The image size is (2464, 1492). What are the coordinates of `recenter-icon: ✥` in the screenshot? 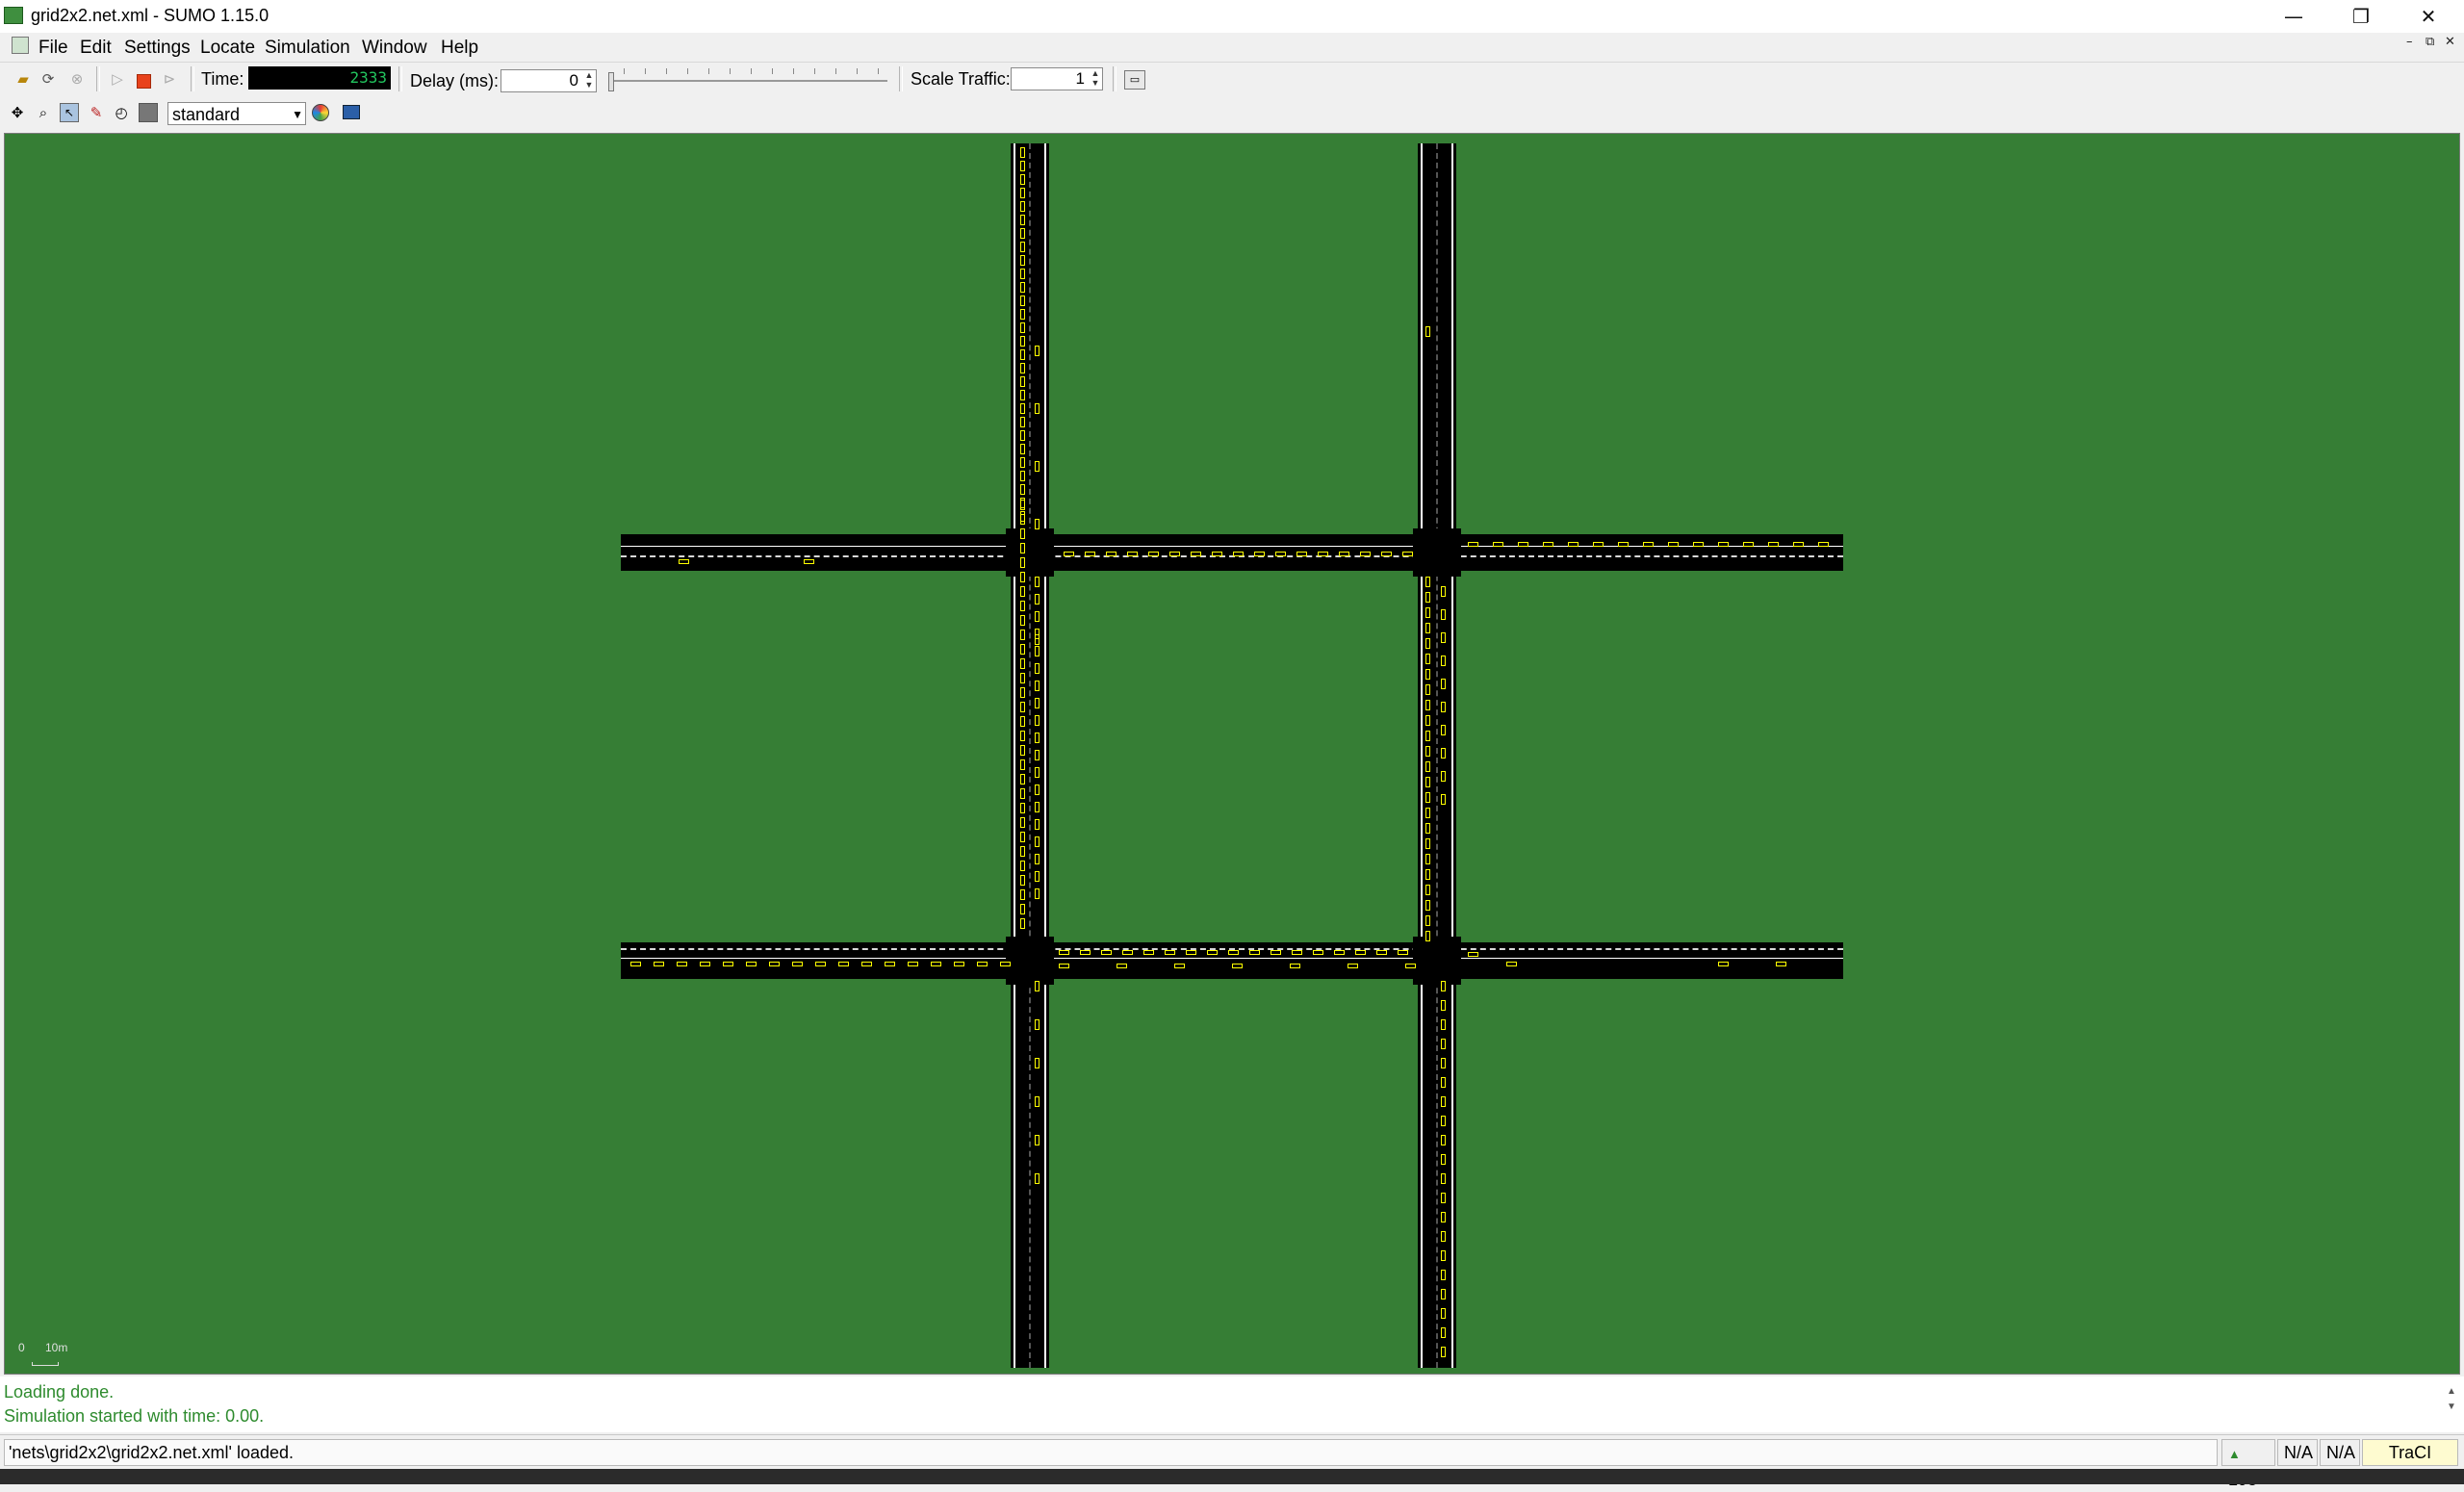 It's located at (17, 112).